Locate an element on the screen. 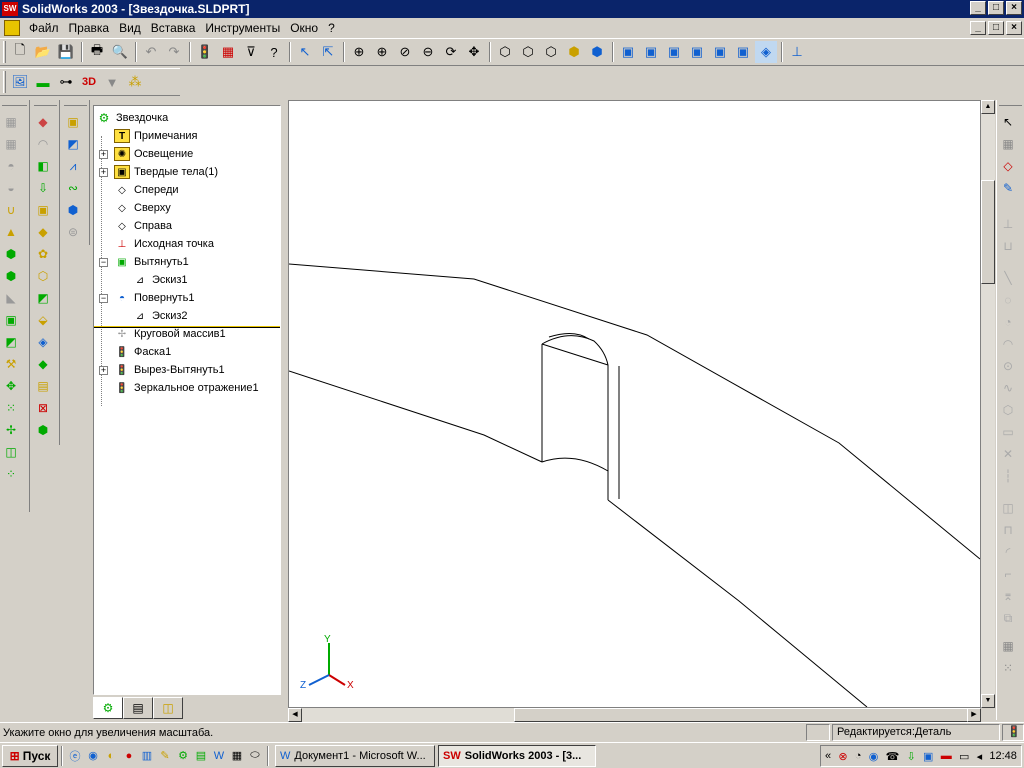 The height and width of the screenshot is (768, 1024). flex-icon: ⬙ is located at coordinates (43, 320).